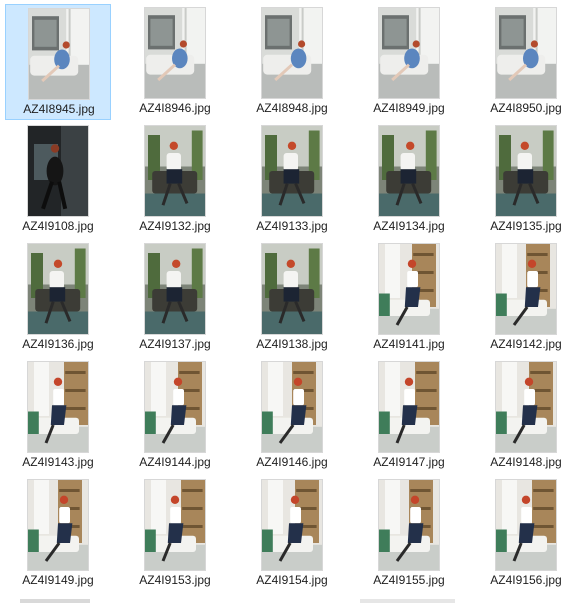 The height and width of the screenshot is (603, 582). What do you see at coordinates (409, 108) in the screenshot?
I see `file-name-label: AZ4I8949.jpg` at bounding box center [409, 108].